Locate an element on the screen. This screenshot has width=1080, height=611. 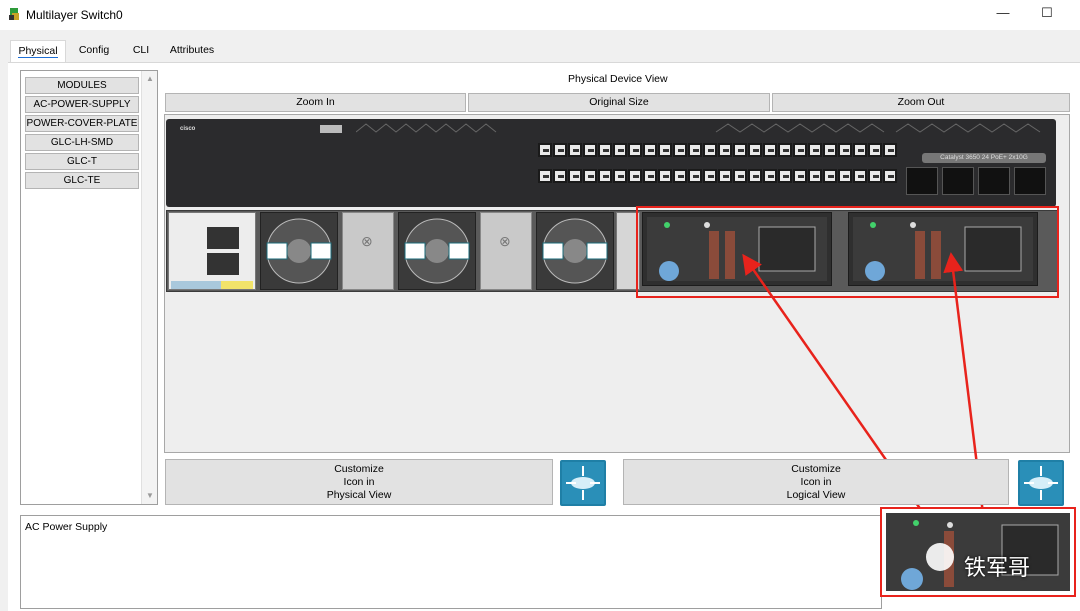
customize-physical-icon-button: Customize Icon in Physical View is located at coordinates (359, 482).